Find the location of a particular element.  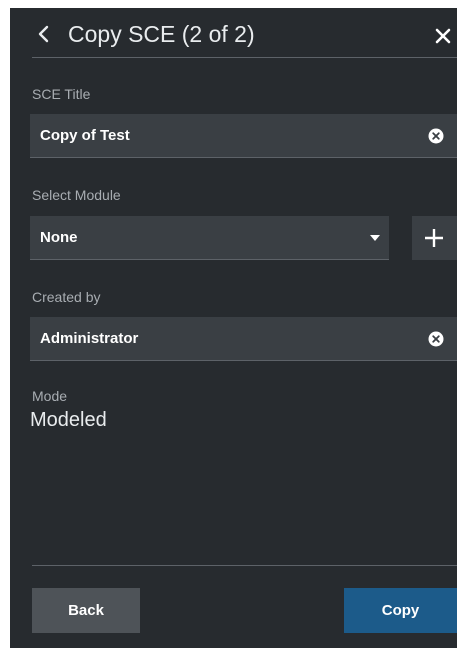

dialog-title: Copy SCE (2 of 2) is located at coordinates (161, 34).